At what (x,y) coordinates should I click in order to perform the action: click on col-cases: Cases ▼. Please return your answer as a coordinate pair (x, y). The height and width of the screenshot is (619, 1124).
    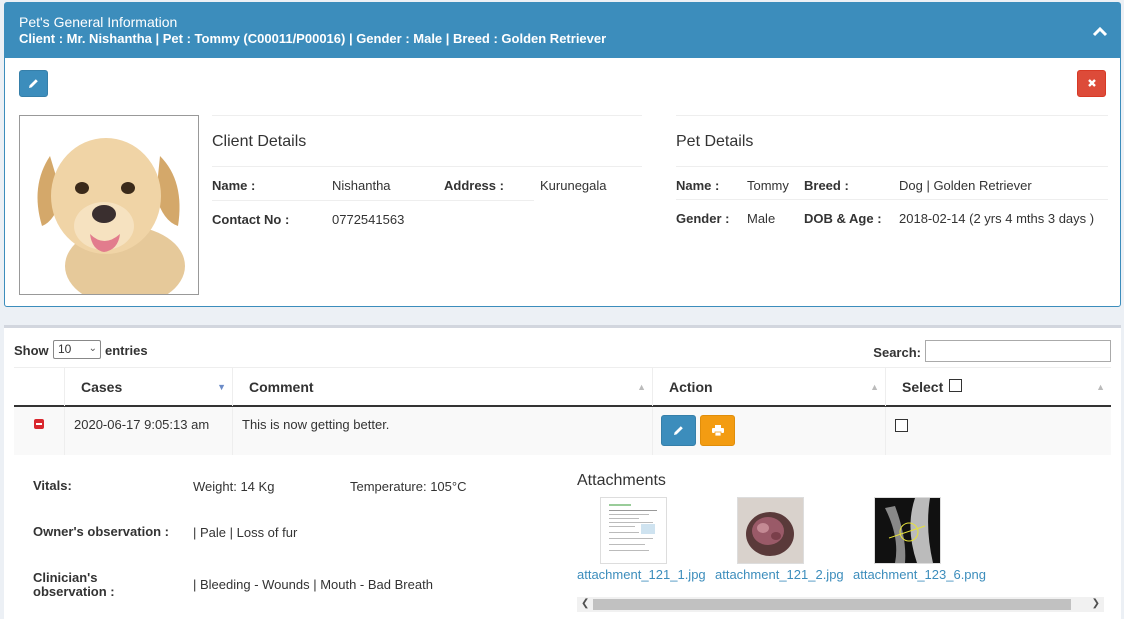
    Looking at the image, I should click on (148, 387).